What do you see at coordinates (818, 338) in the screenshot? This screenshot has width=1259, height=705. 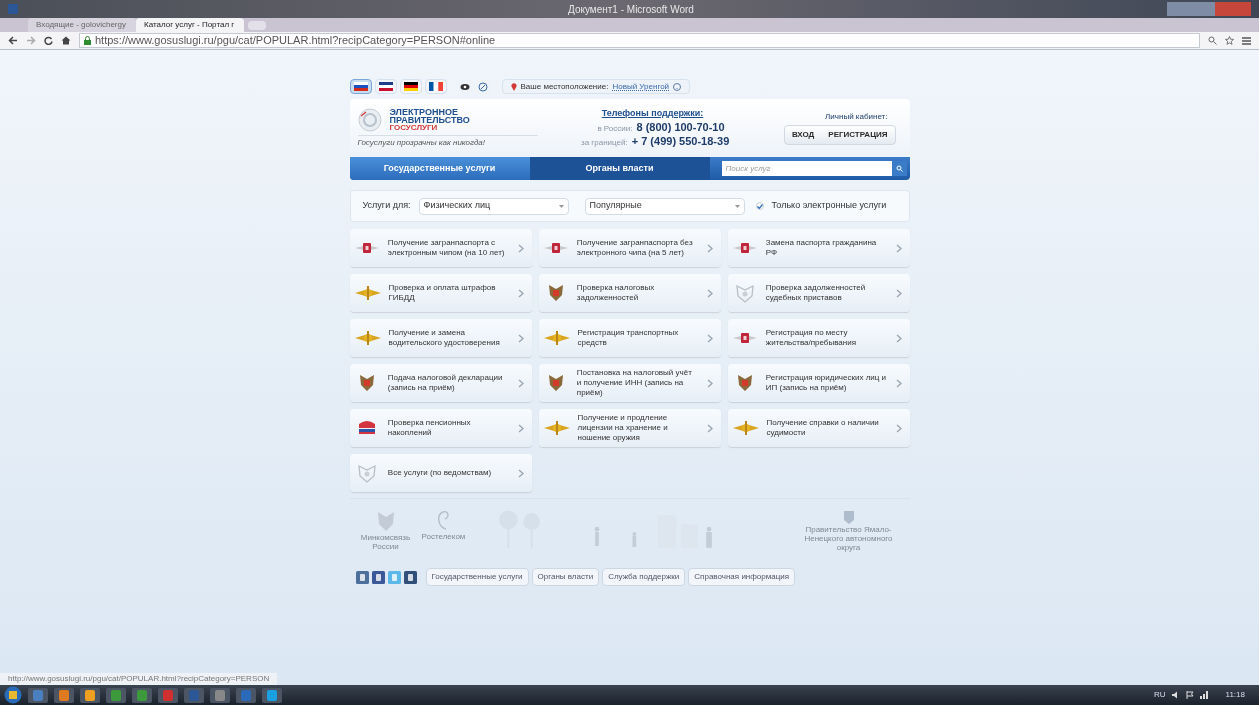 I see `service-card: Регистрация по месту жительства/пребывания` at bounding box center [818, 338].